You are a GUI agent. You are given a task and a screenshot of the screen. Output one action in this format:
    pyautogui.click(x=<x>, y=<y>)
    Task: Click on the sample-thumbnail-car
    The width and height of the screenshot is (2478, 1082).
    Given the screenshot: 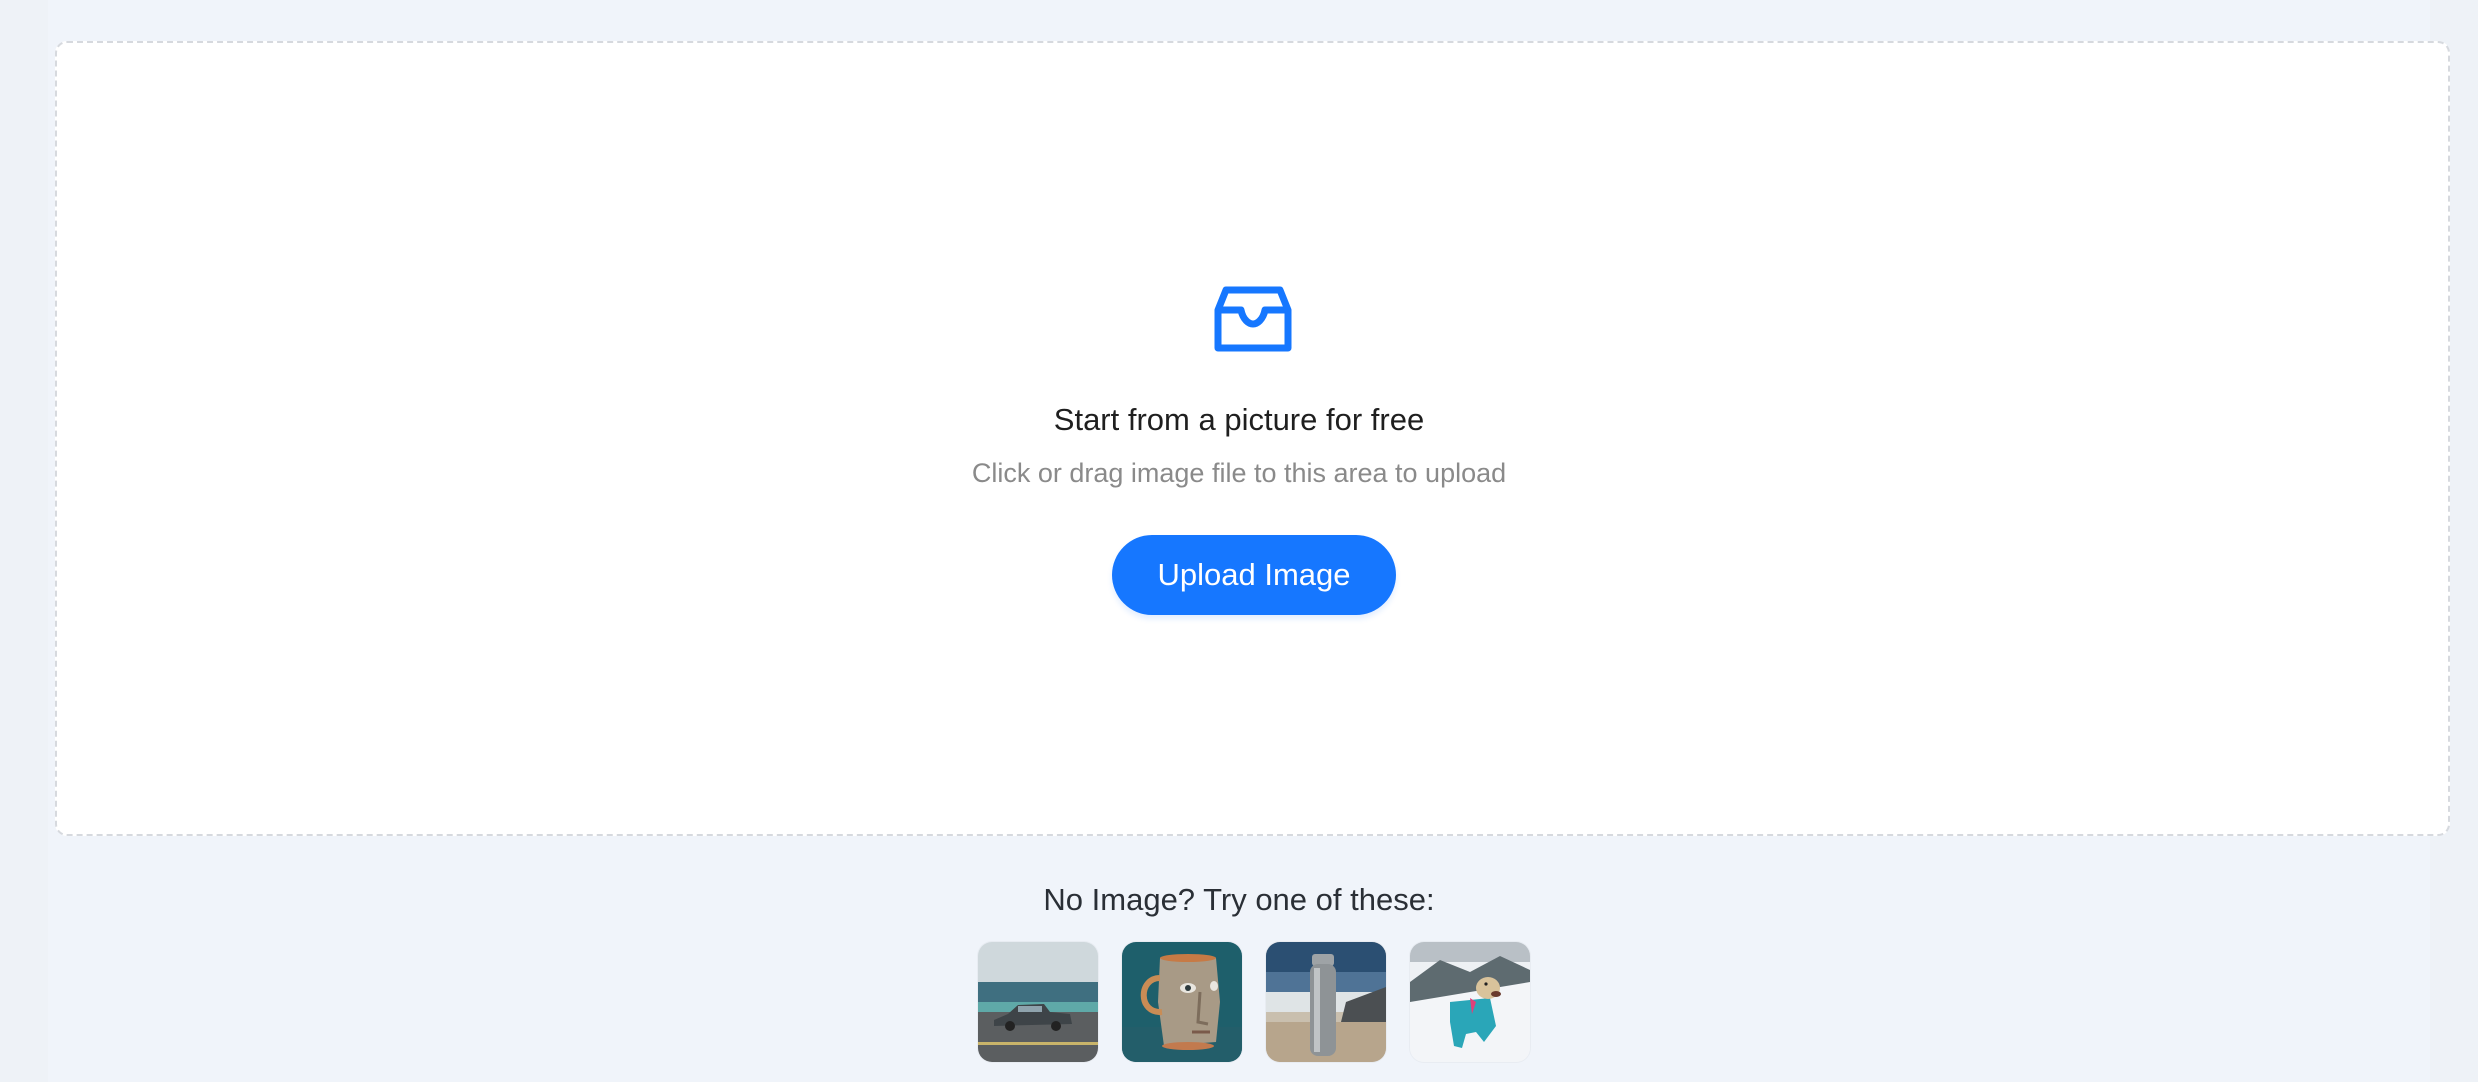 What is the action you would take?
    pyautogui.click(x=1038, y=1002)
    